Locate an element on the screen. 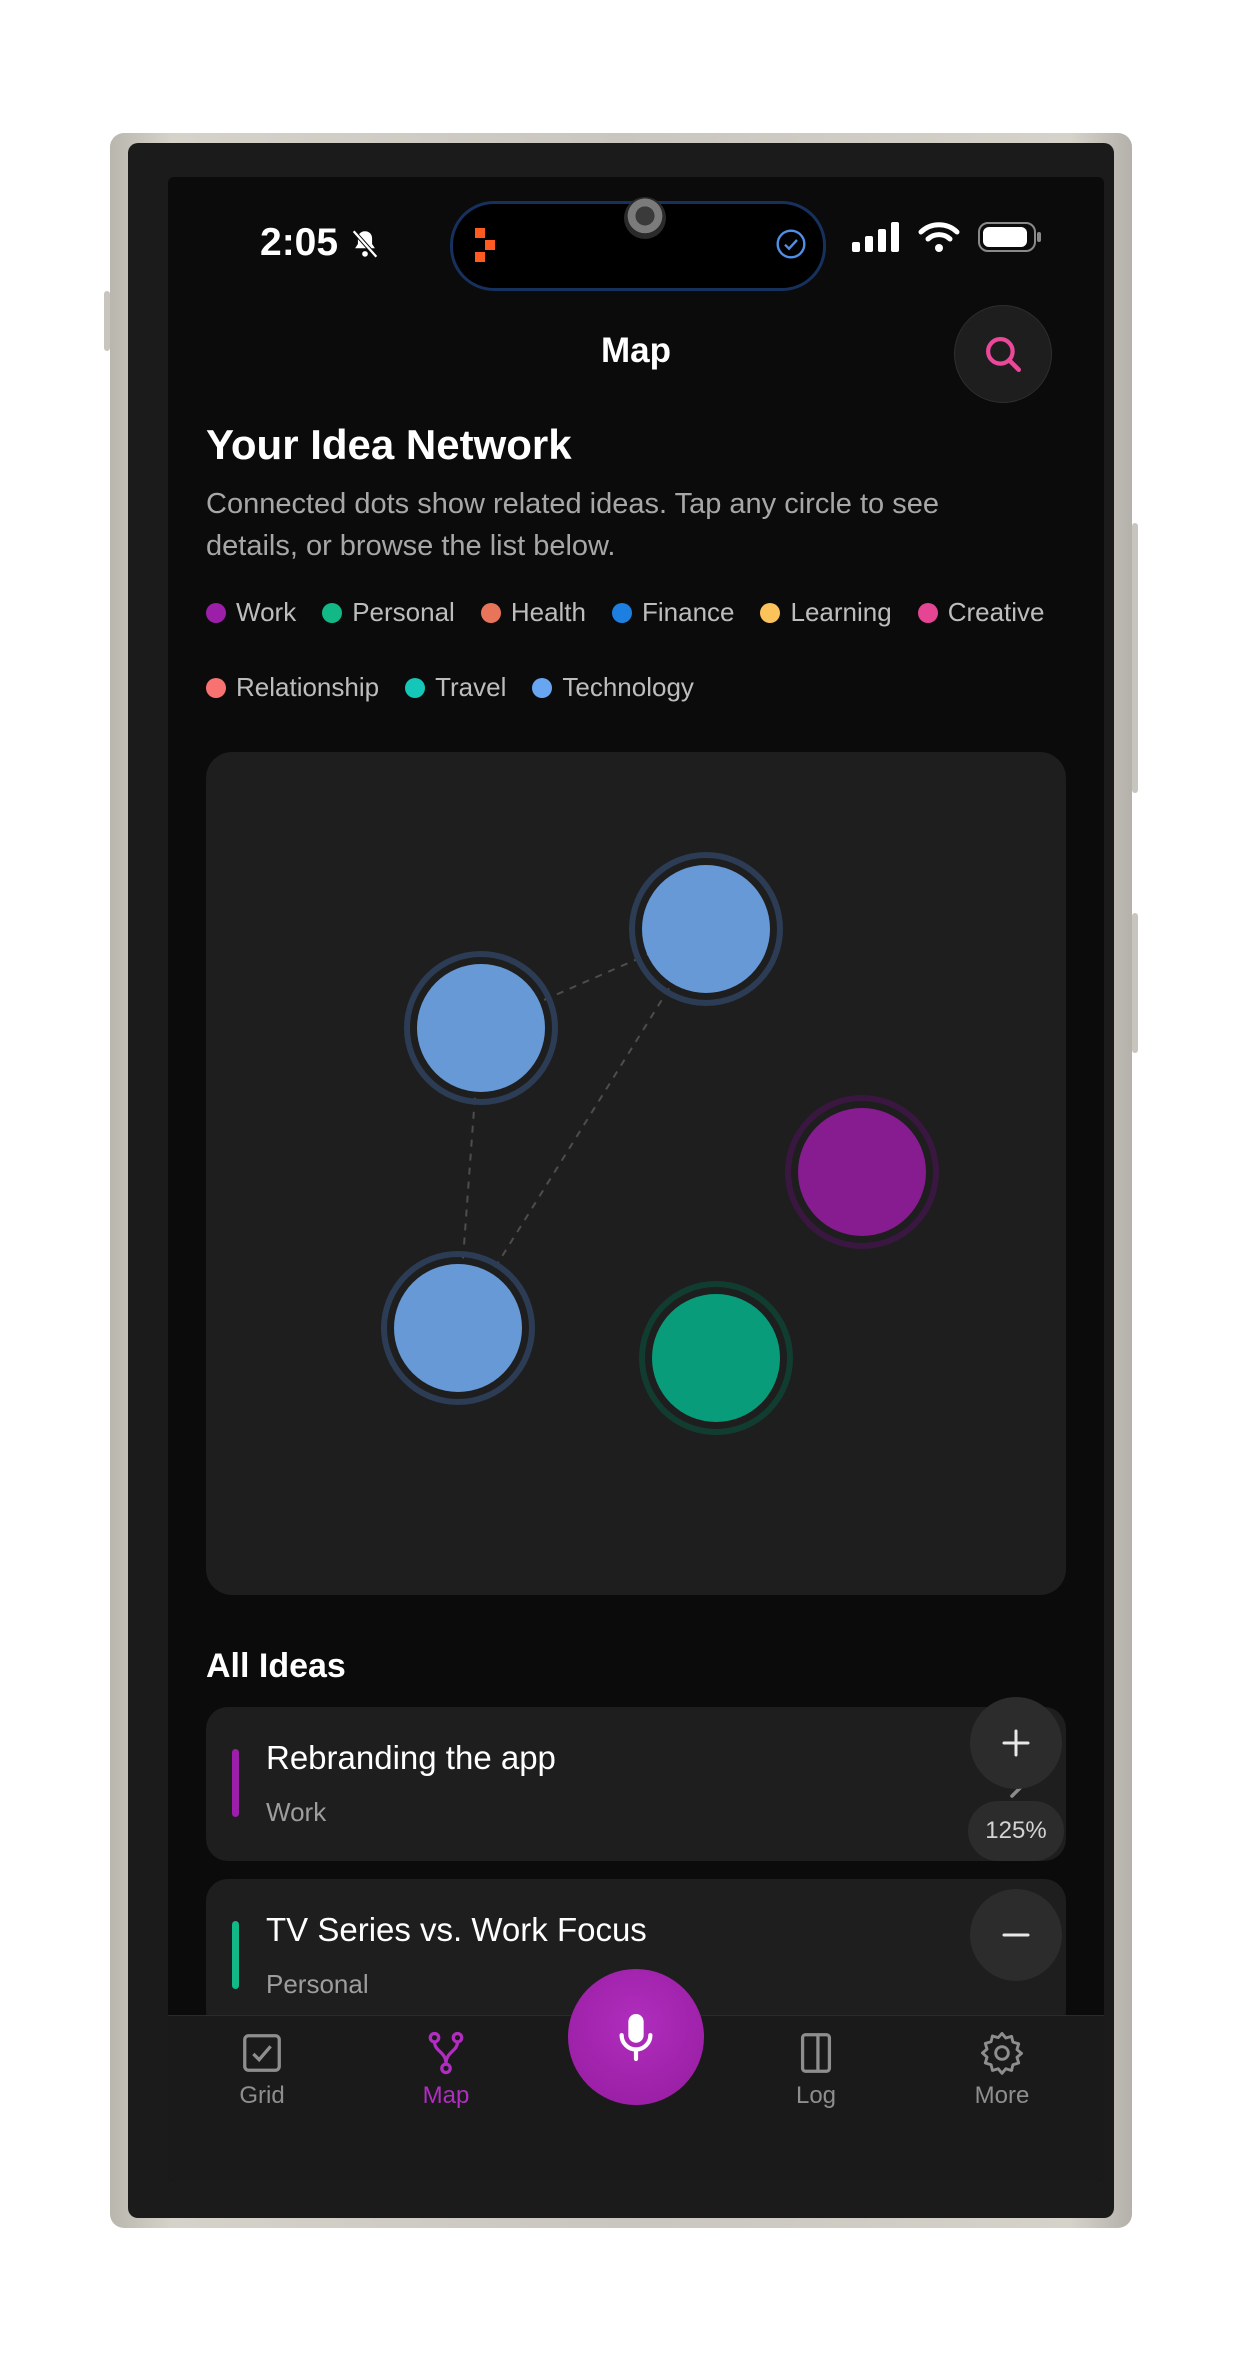  idea-card: Rebranding the app Work is located at coordinates (636, 1784).